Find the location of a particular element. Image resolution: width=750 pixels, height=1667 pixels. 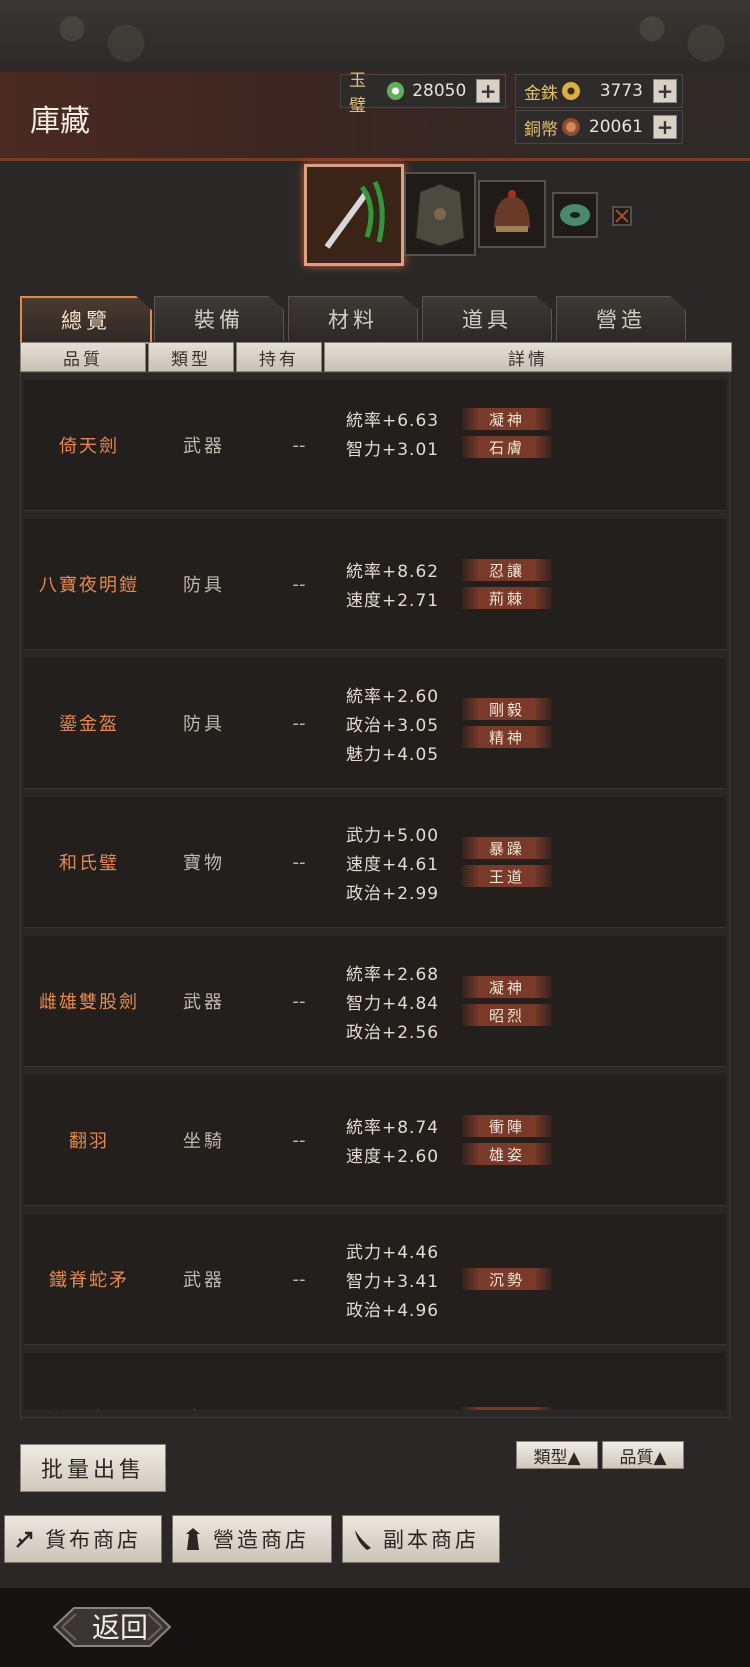

skill-badge: 暴躁 is located at coordinates (507, 848).